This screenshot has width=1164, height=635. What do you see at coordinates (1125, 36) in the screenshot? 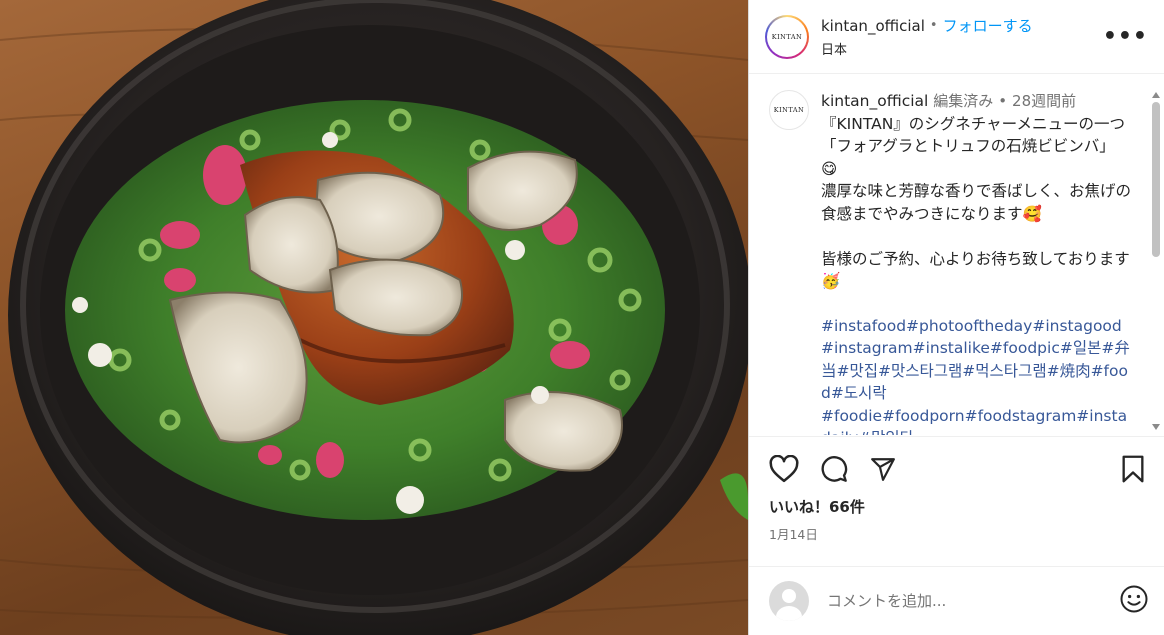
I see `more-options-icon: •••` at bounding box center [1125, 36].